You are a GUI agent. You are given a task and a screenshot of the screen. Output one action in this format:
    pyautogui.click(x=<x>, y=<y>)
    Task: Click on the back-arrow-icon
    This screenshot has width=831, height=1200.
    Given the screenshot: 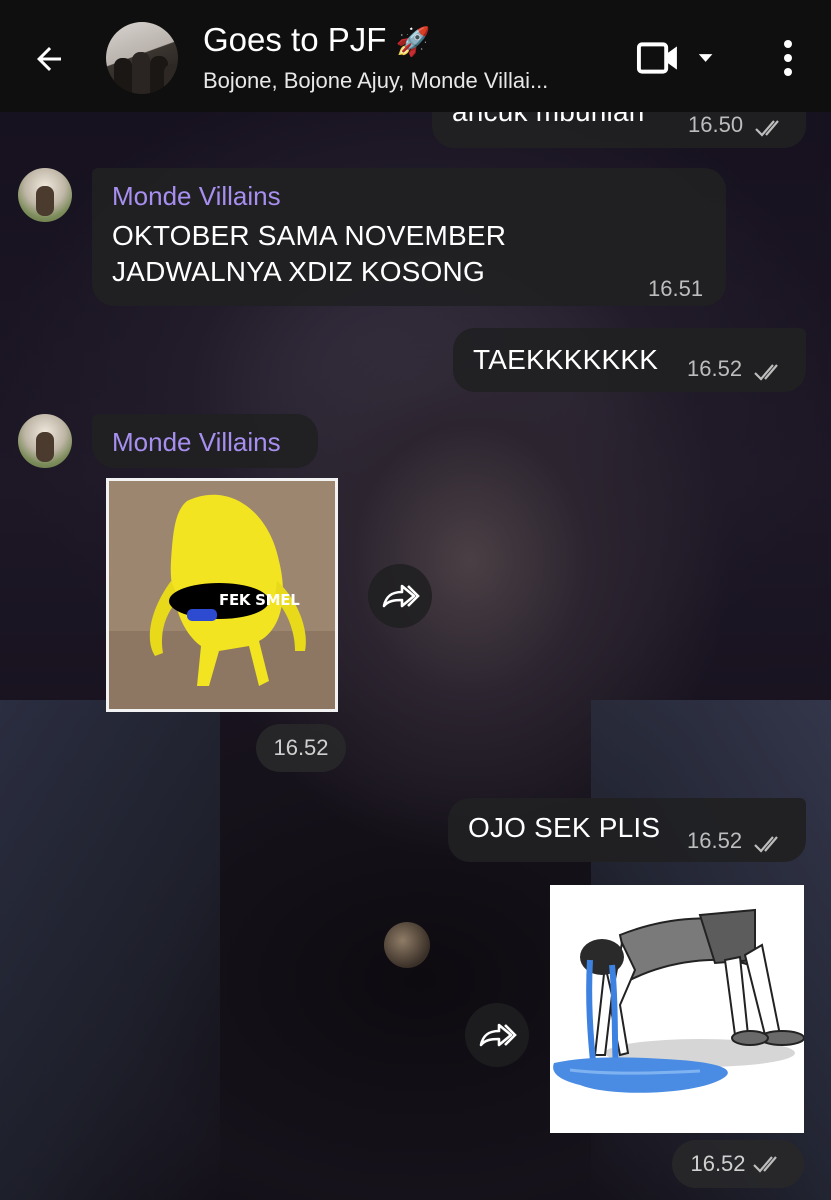 What is the action you would take?
    pyautogui.click(x=49, y=59)
    